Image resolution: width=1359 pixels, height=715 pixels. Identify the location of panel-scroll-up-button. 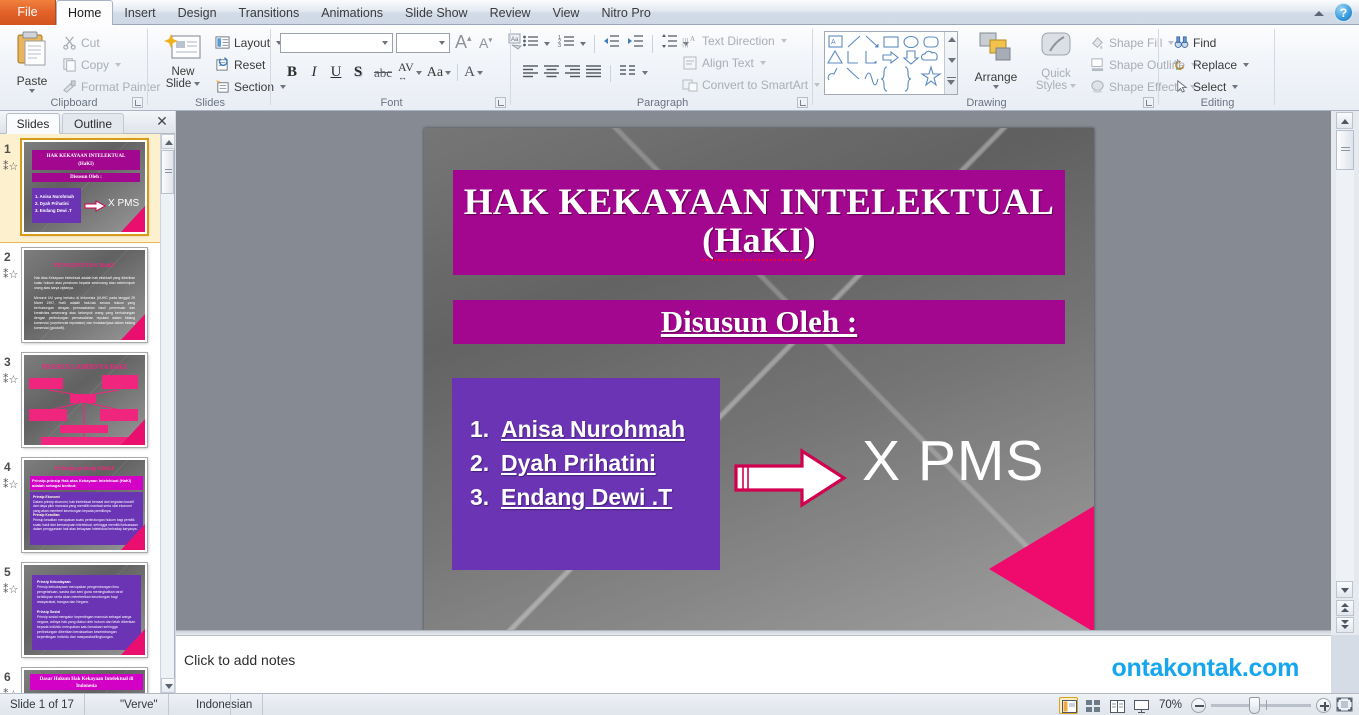
(168, 141).